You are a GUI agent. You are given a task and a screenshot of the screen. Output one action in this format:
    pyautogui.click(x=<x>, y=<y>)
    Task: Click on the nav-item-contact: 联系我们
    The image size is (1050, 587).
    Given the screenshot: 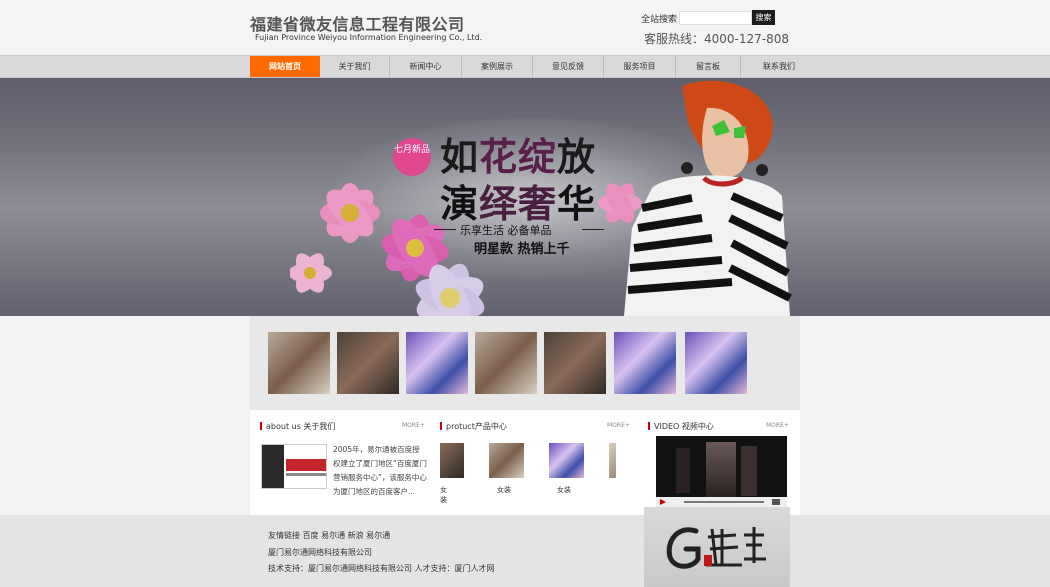 What is the action you would take?
    pyautogui.click(x=779, y=66)
    